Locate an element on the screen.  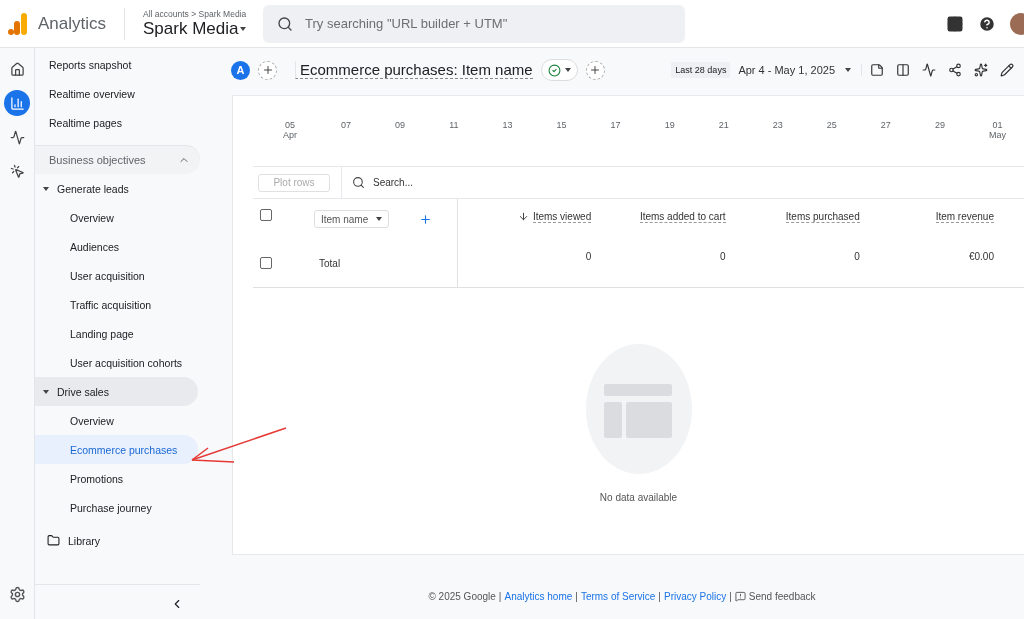
sidebar-item: Promotions is located at coordinates (116, 478).